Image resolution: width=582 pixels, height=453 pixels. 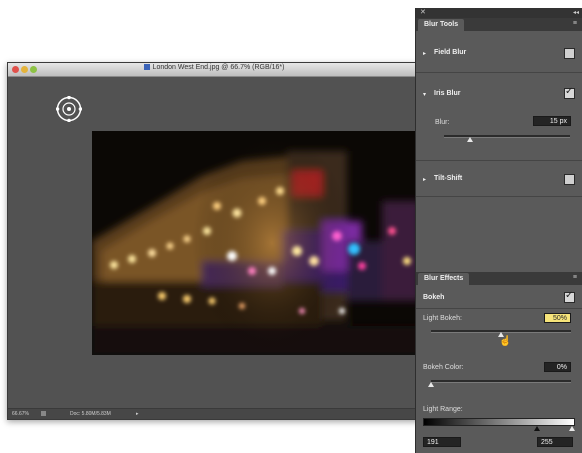 I want to click on panel-top-bar: ✕ ◂◂, so click(x=499, y=13).